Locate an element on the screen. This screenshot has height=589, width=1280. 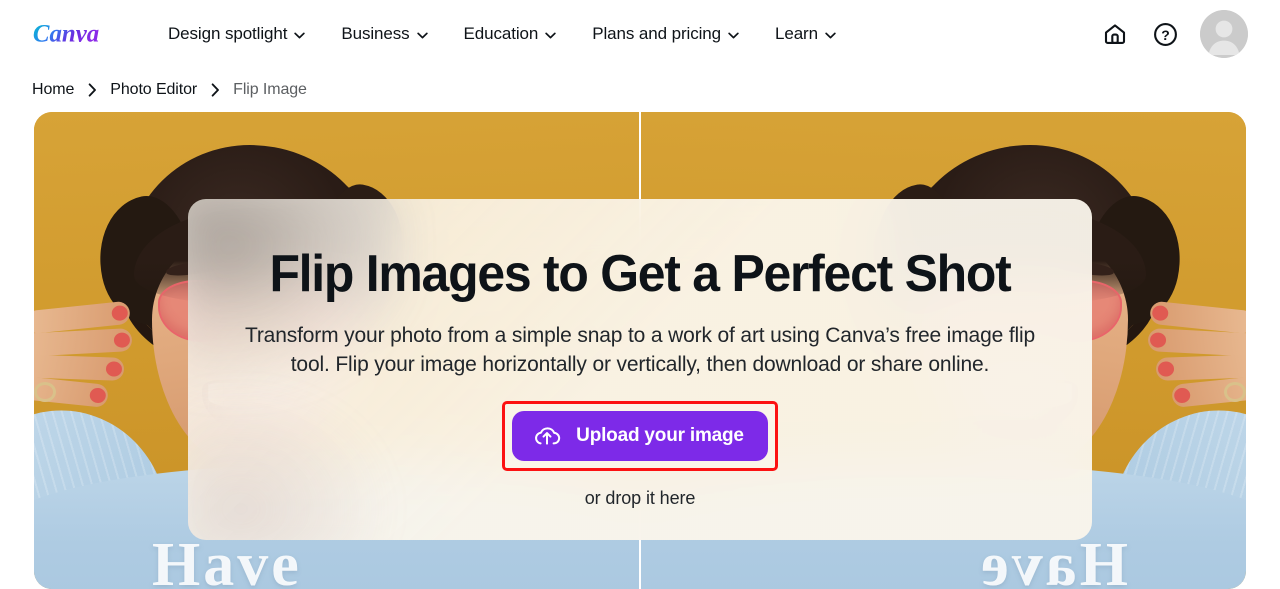
nav-item-design-spotlight: Design spotlight is located at coordinates (237, 34).